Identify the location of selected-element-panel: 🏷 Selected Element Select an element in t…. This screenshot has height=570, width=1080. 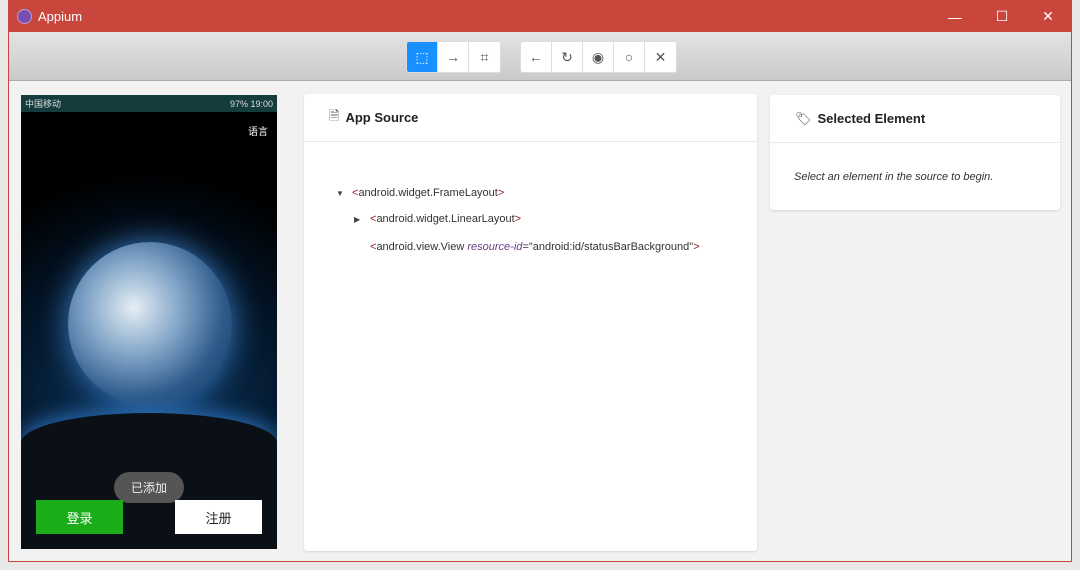
(915, 152).